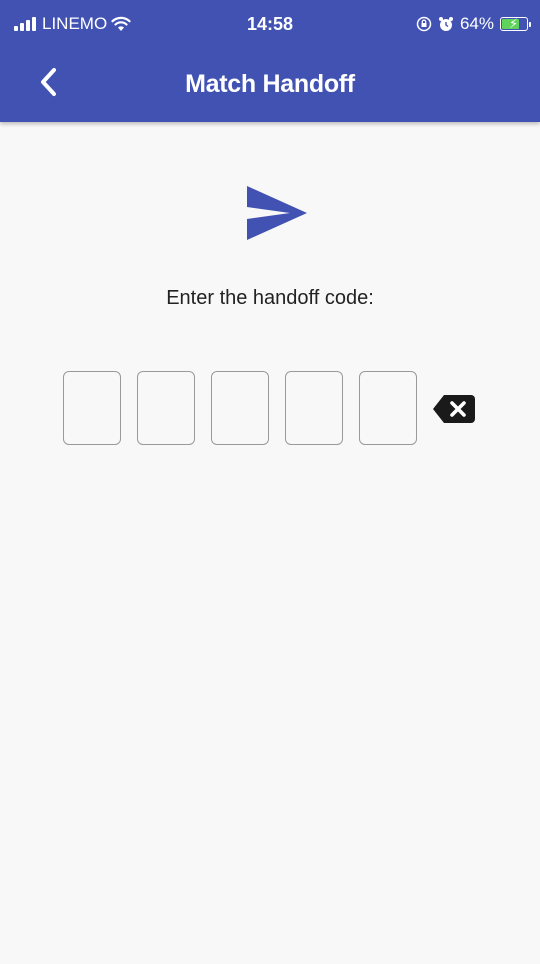  Describe the element at coordinates (270, 298) in the screenshot. I see `handoff-prompt: Enter the handoff code:` at that location.